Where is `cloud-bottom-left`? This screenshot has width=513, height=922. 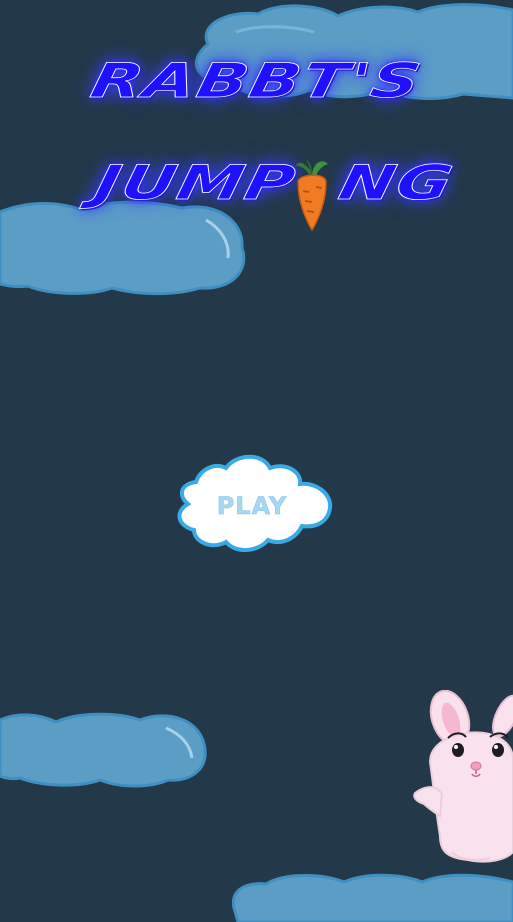
cloud-bottom-left is located at coordinates (103, 750).